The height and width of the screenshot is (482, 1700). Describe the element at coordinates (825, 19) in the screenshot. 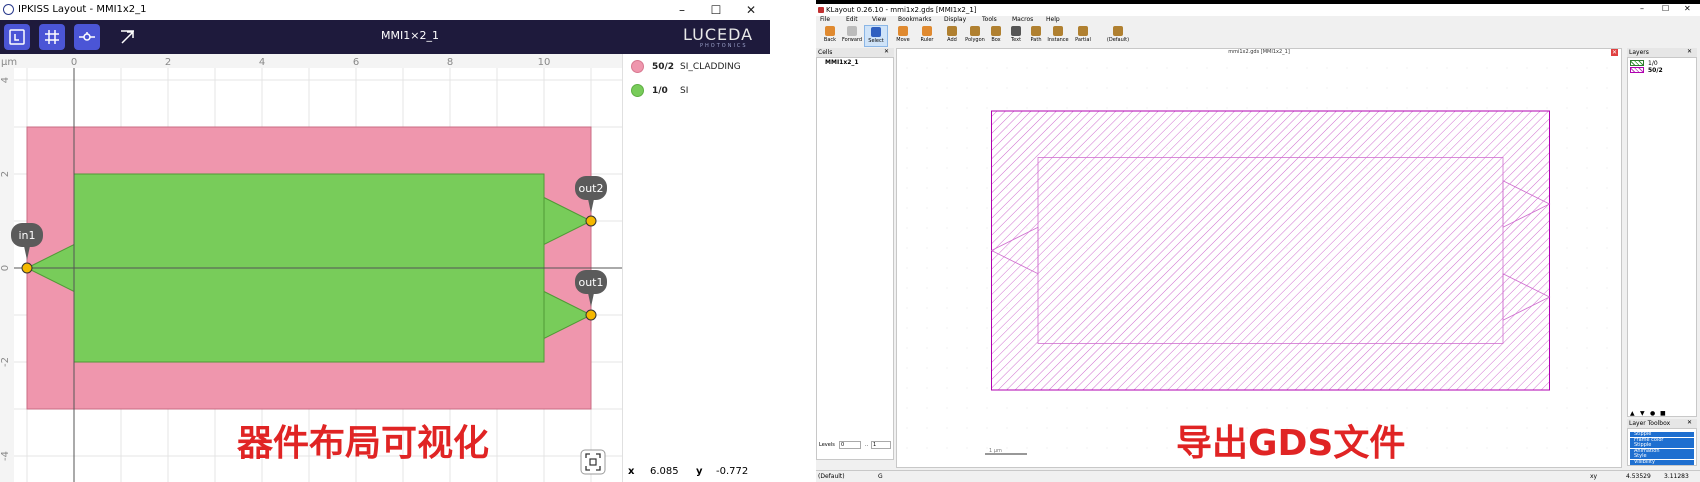

I see `menu-file: File` at that location.